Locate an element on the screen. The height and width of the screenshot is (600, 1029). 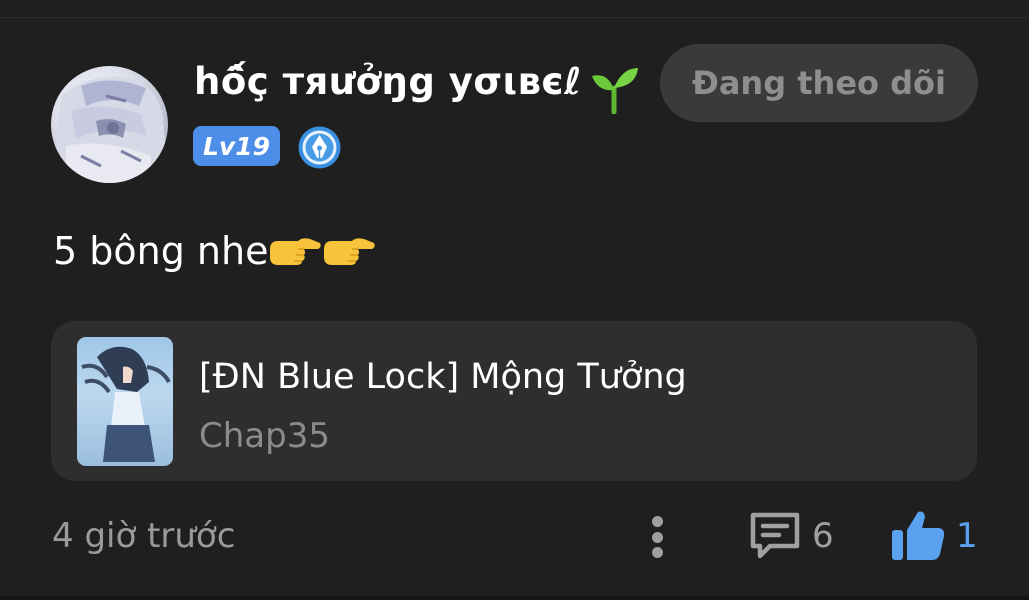
like-count: 1 is located at coordinates (967, 536).